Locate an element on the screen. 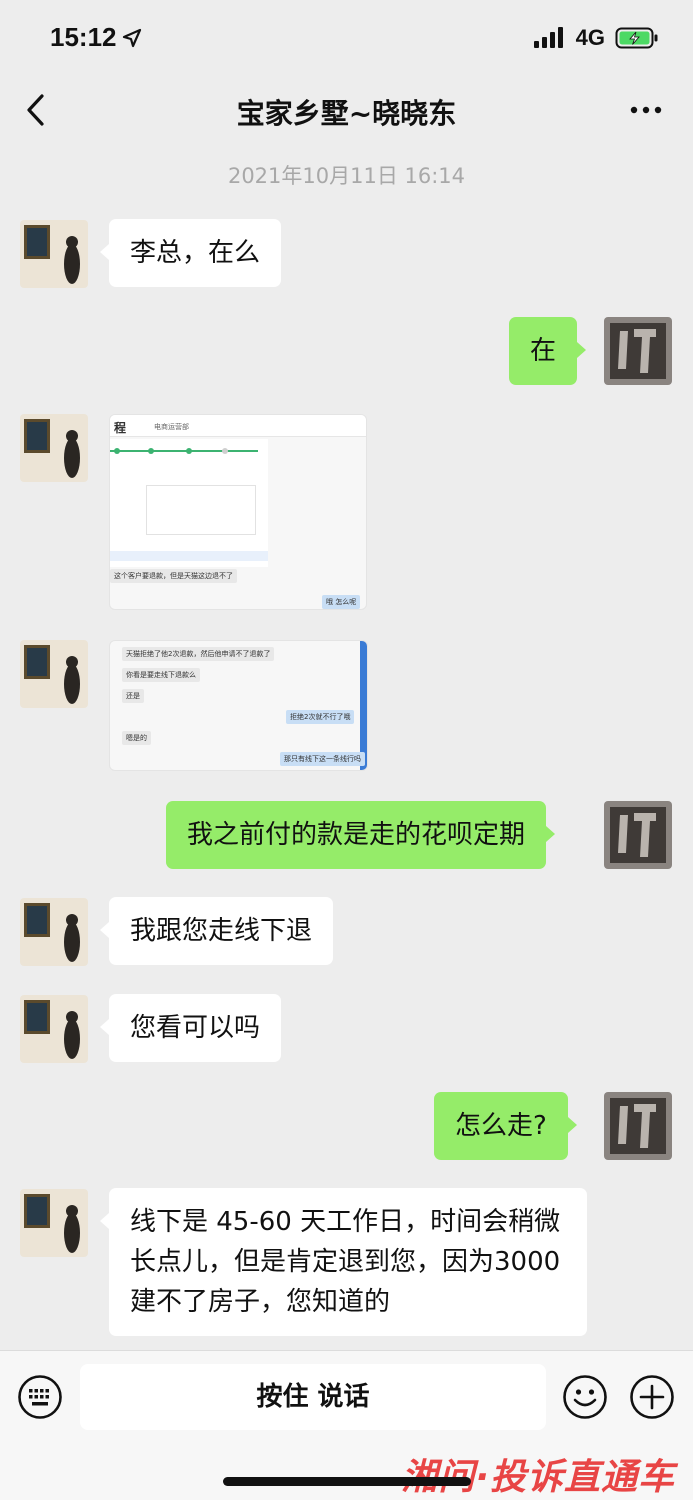 Image resolution: width=693 pixels, height=1500 pixels. input-bar: 按住 说话 湘问·投诉直通车 is located at coordinates (346, 1425).